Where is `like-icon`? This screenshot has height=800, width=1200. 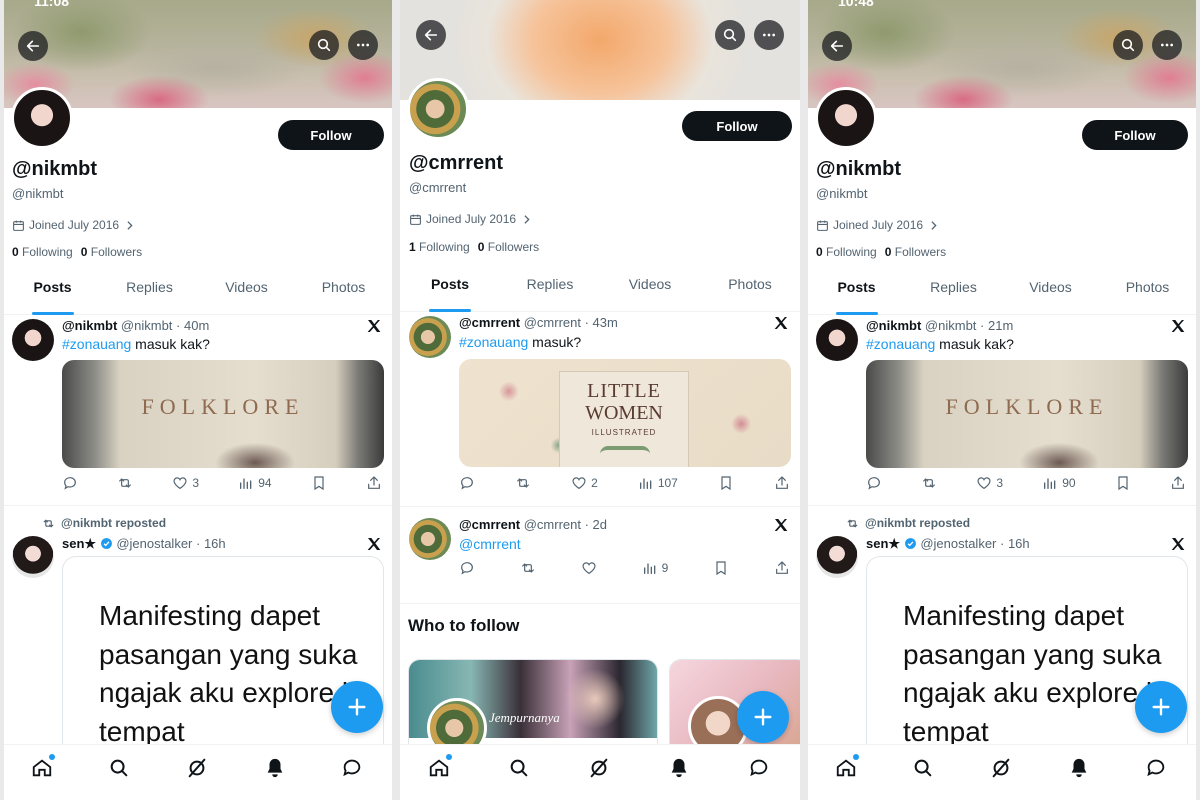 like-icon is located at coordinates (579, 483).